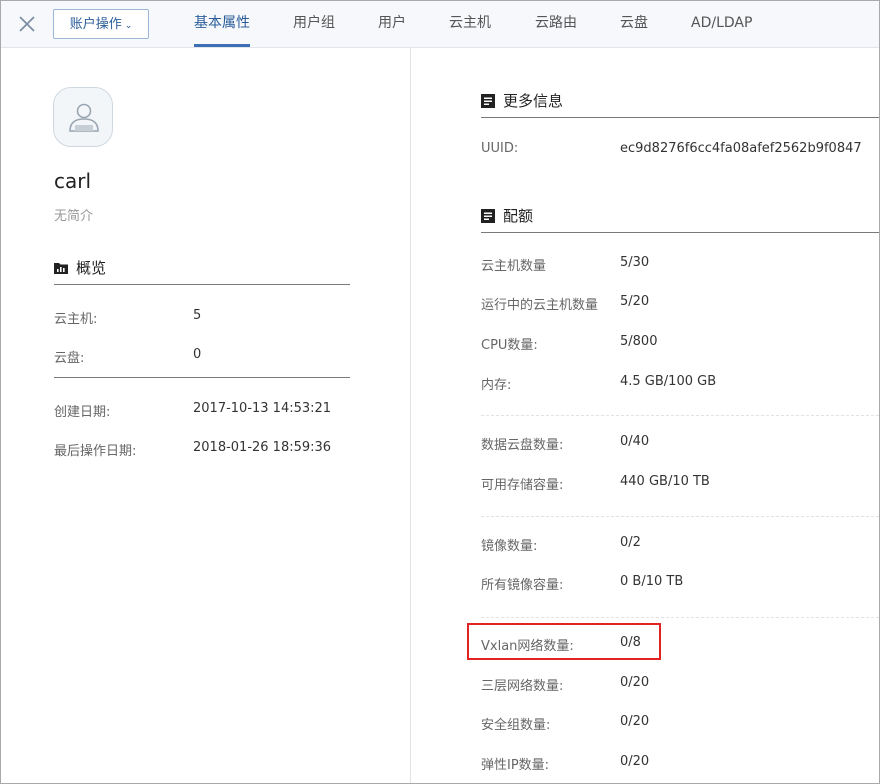  I want to click on uuid-value: ec9d8276f6cc4fa08afef2562b9f0847, so click(741, 148).